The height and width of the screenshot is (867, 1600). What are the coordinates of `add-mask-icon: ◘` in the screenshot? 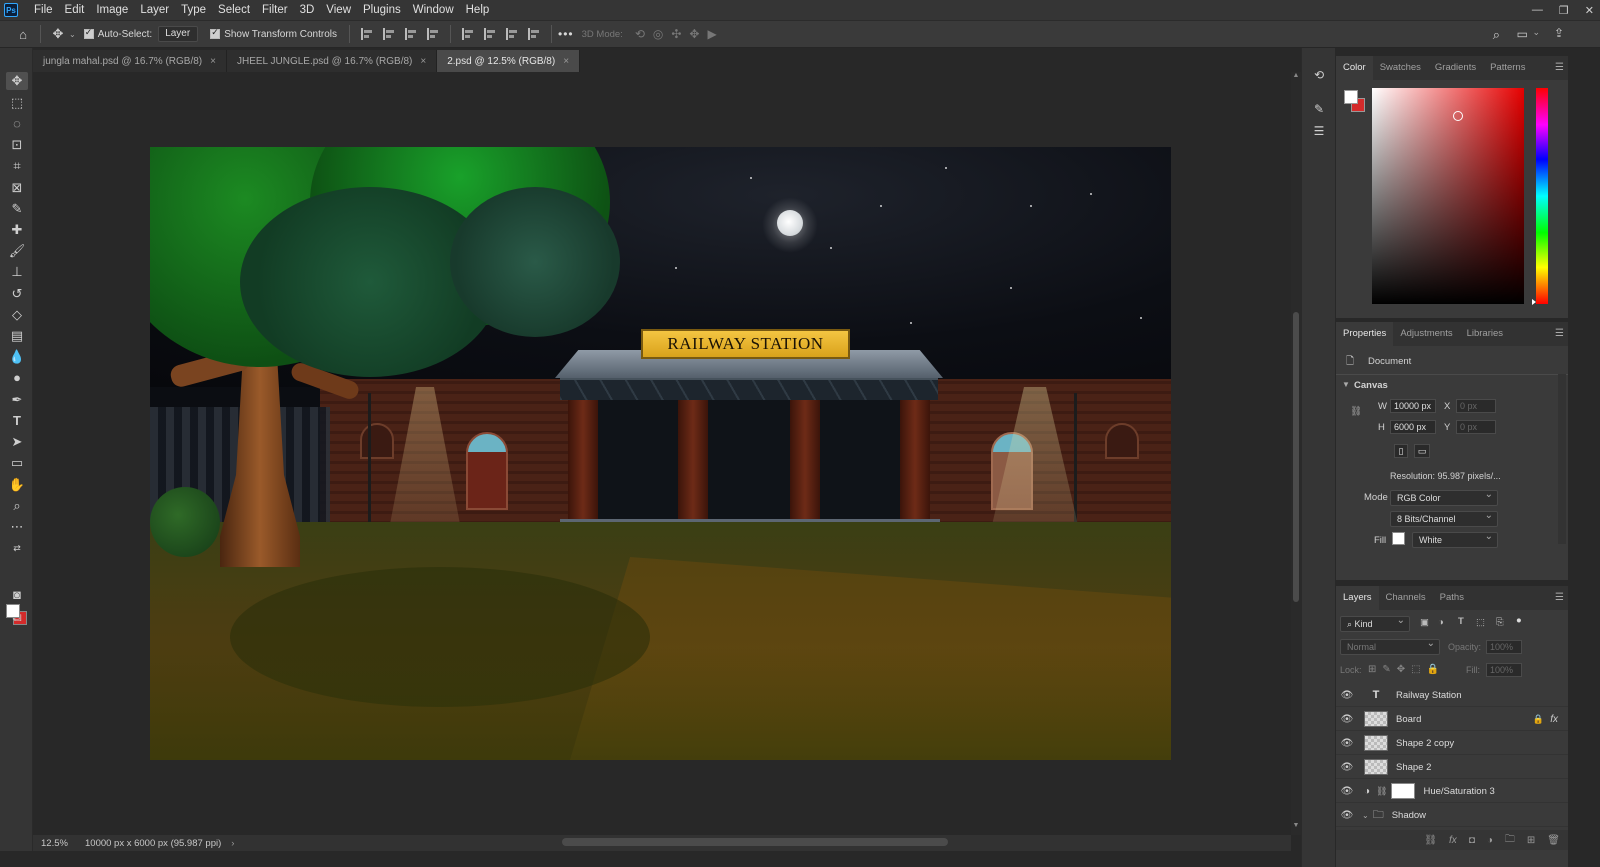 It's located at (1472, 840).